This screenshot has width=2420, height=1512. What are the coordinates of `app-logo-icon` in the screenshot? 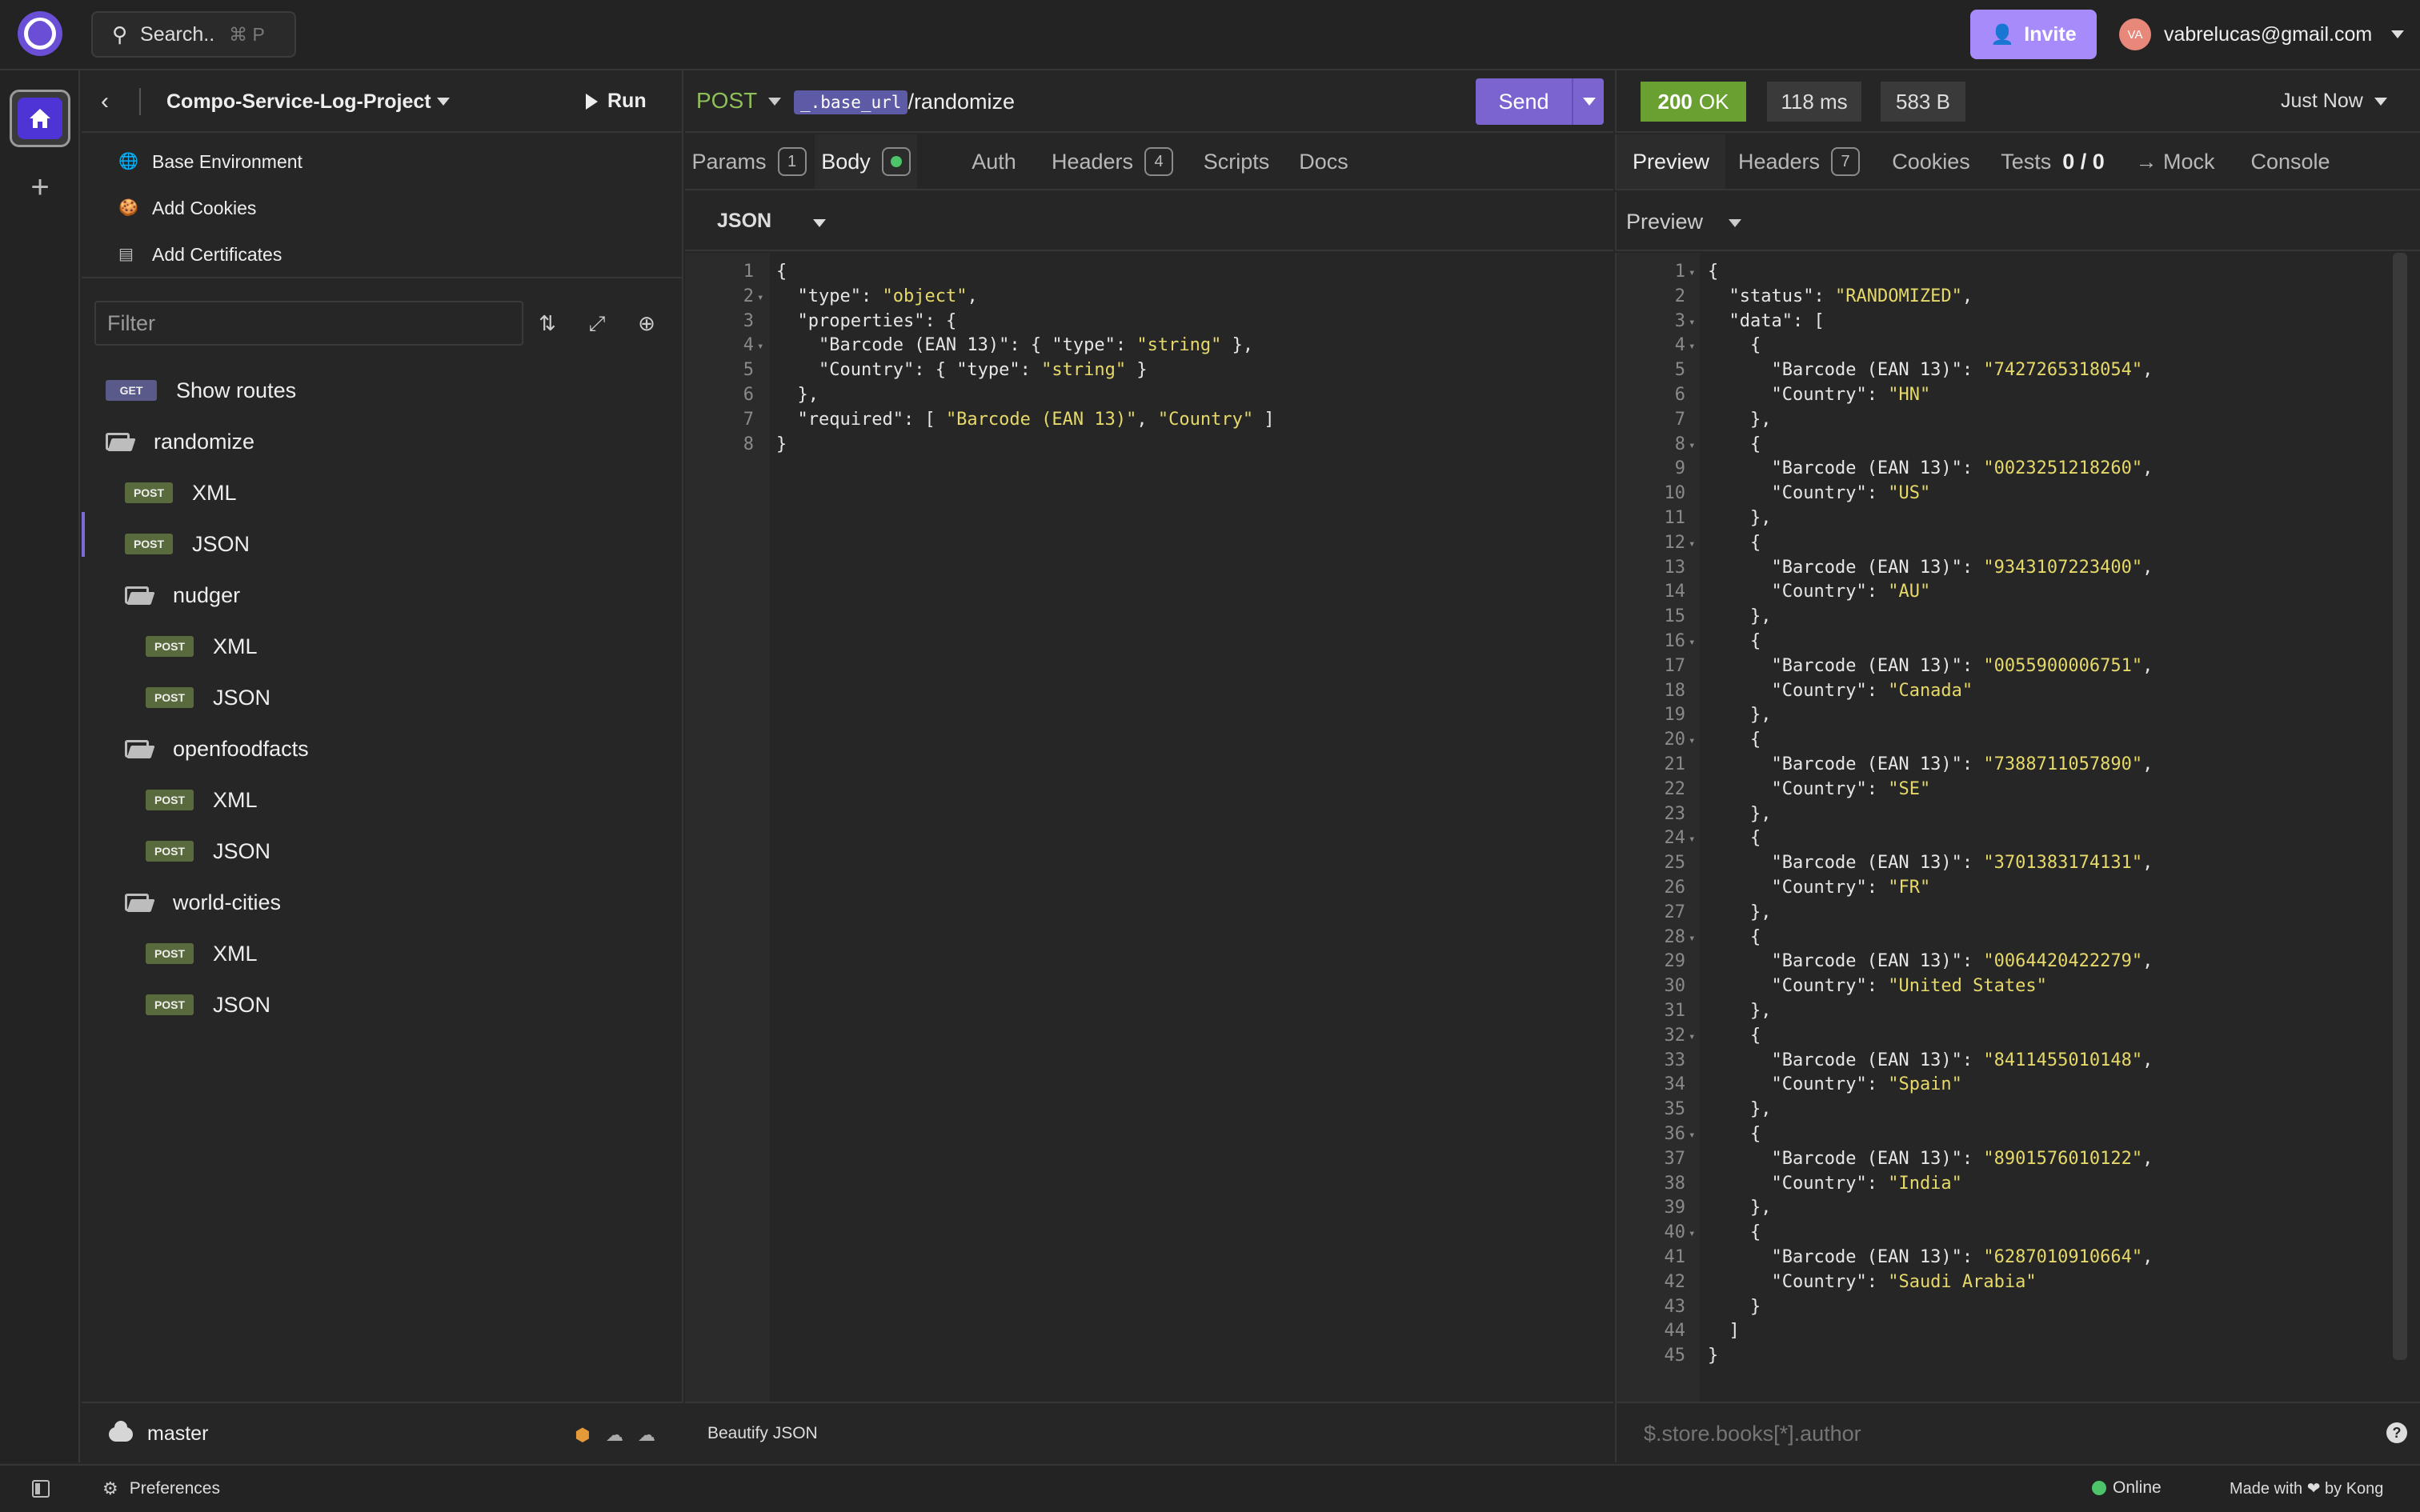 It's located at (40, 33).